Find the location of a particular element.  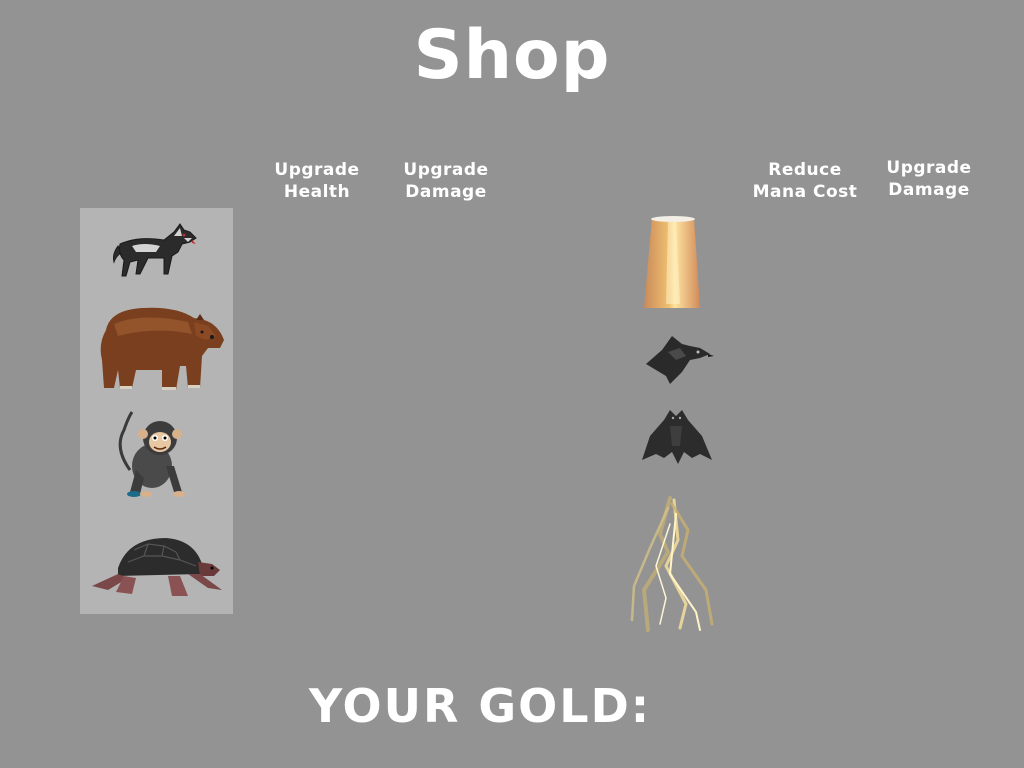

turtle-icon is located at coordinates (158, 566).